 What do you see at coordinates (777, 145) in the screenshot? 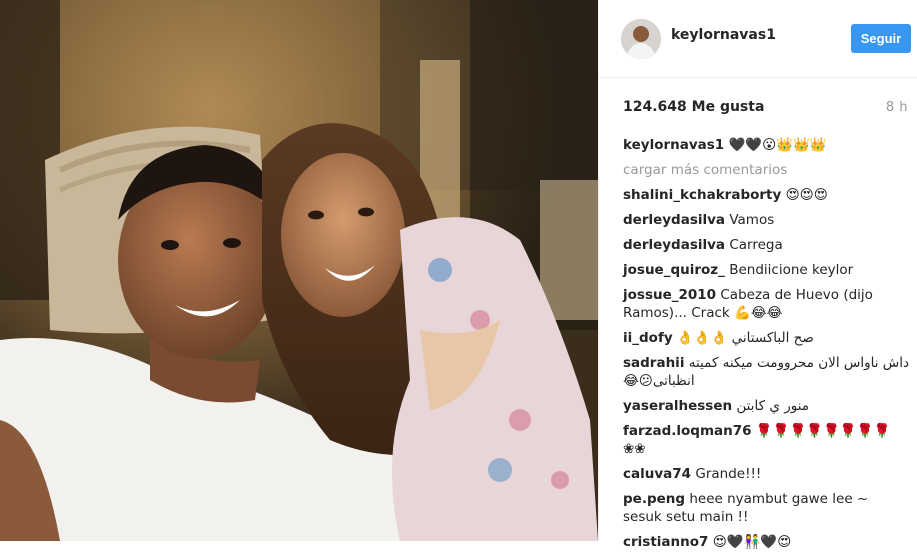
I see `caption-text: 🖤🖤😮👑👑👑` at bounding box center [777, 145].